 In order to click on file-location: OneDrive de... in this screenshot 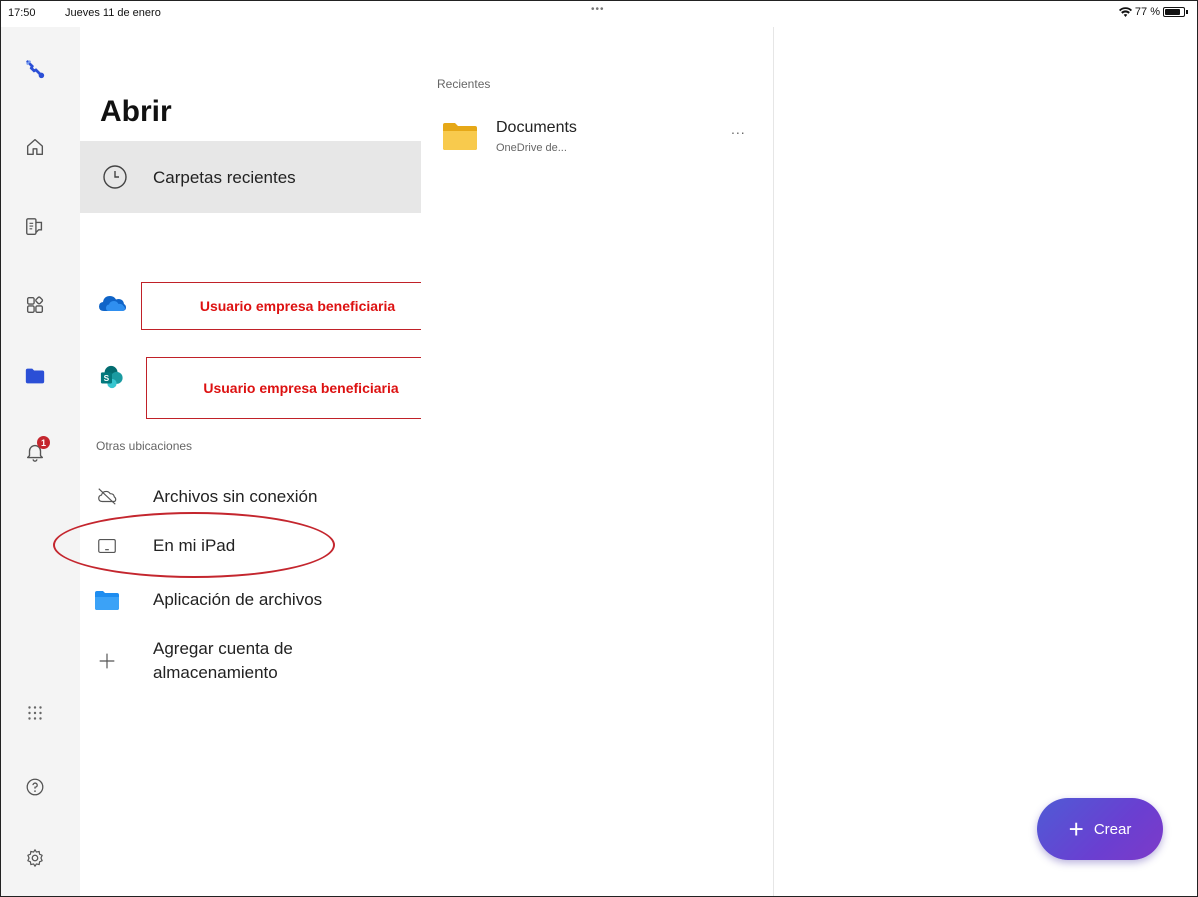, I will do `click(531, 148)`.